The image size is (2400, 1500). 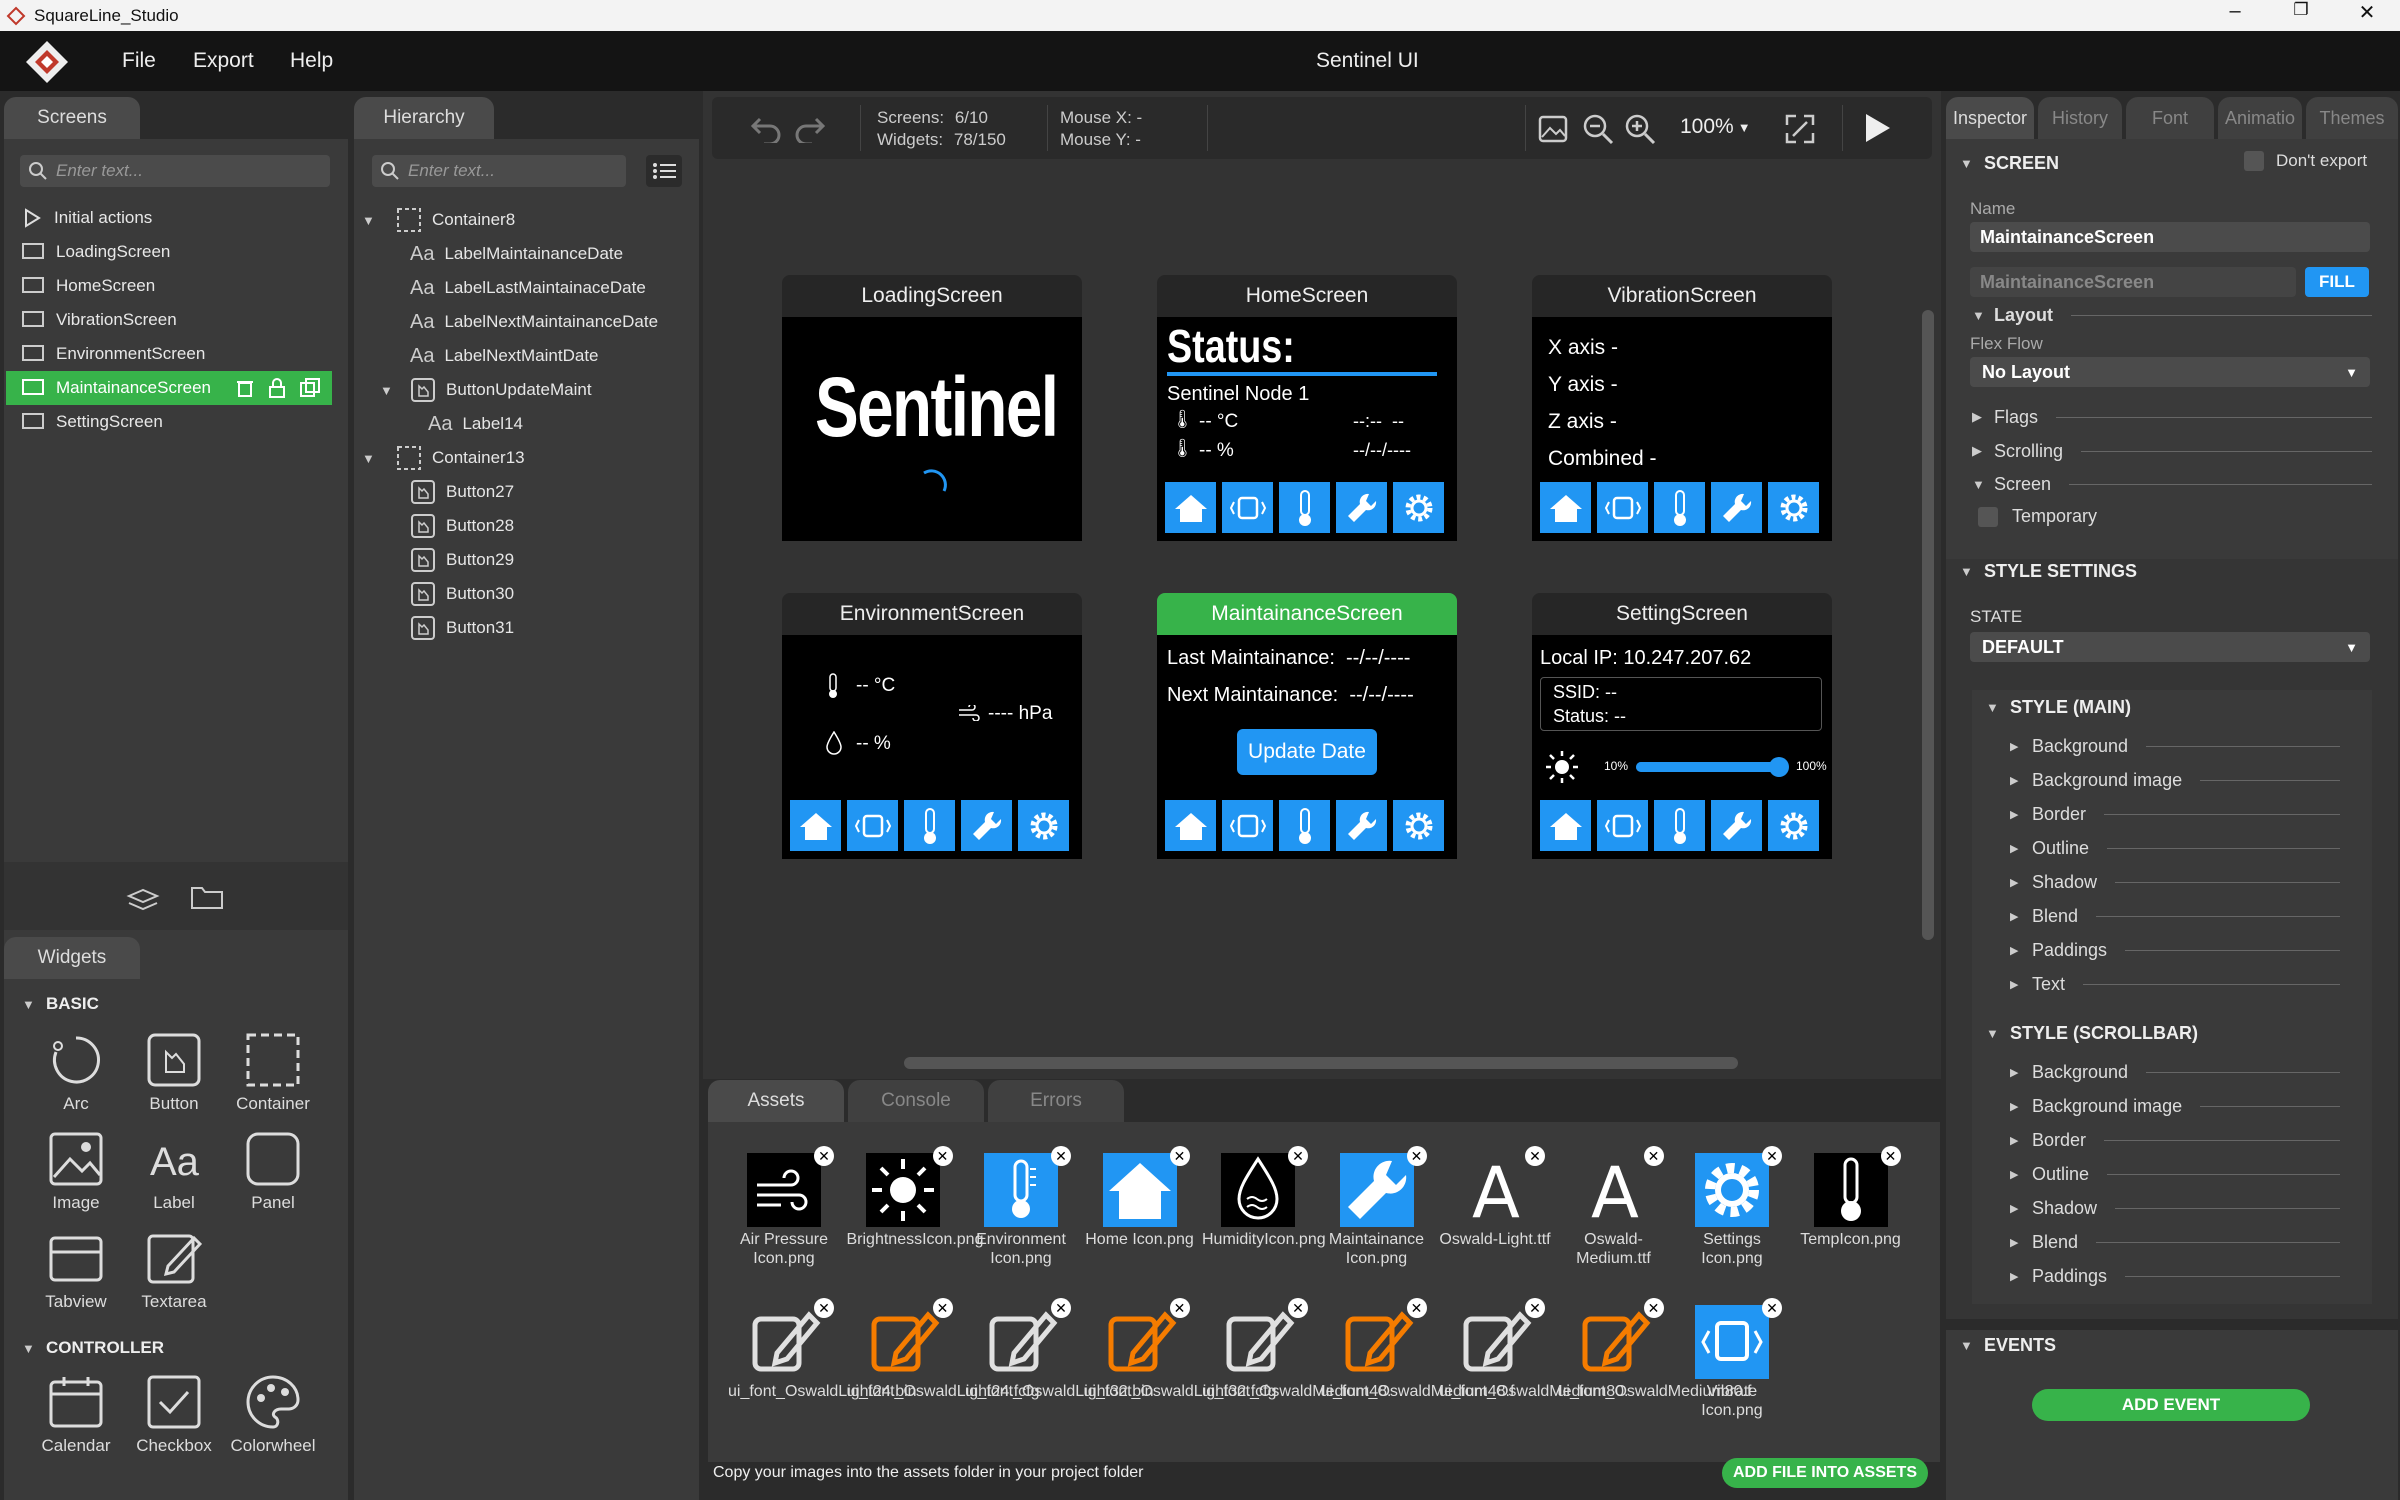 I want to click on asset-item: ✕ ui_font_OswaldLight32.fcfg, so click(x=1180, y=1349).